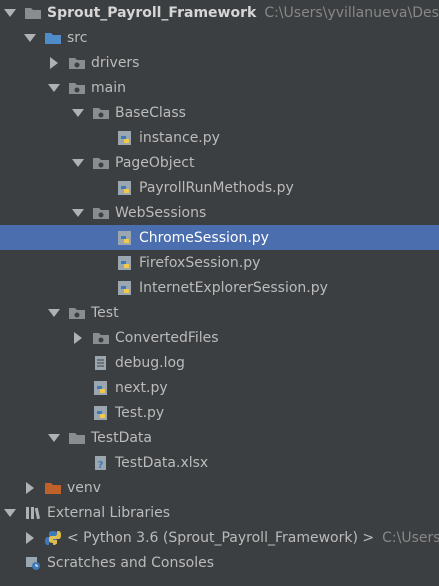 This screenshot has height=586, width=439. What do you see at coordinates (150, 112) in the screenshot?
I see `tree-label: BaseClass` at bounding box center [150, 112].